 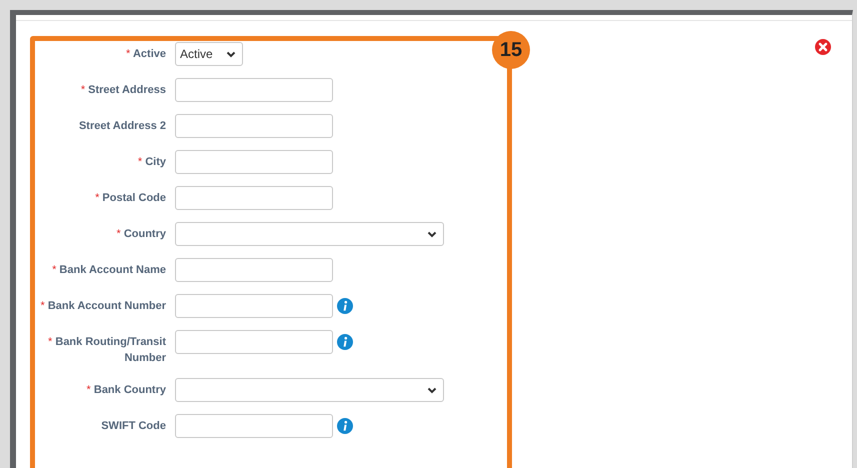 What do you see at coordinates (106, 350) in the screenshot?
I see `field-label: * Bank Routing/Transit Number` at bounding box center [106, 350].